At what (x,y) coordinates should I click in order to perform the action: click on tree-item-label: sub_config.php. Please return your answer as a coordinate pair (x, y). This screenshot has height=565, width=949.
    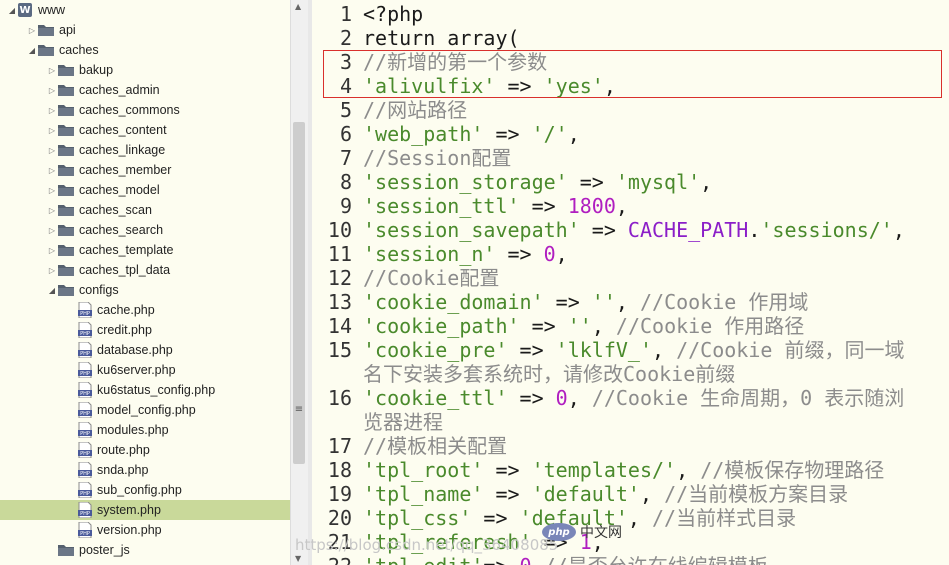
    Looking at the image, I should click on (139, 490).